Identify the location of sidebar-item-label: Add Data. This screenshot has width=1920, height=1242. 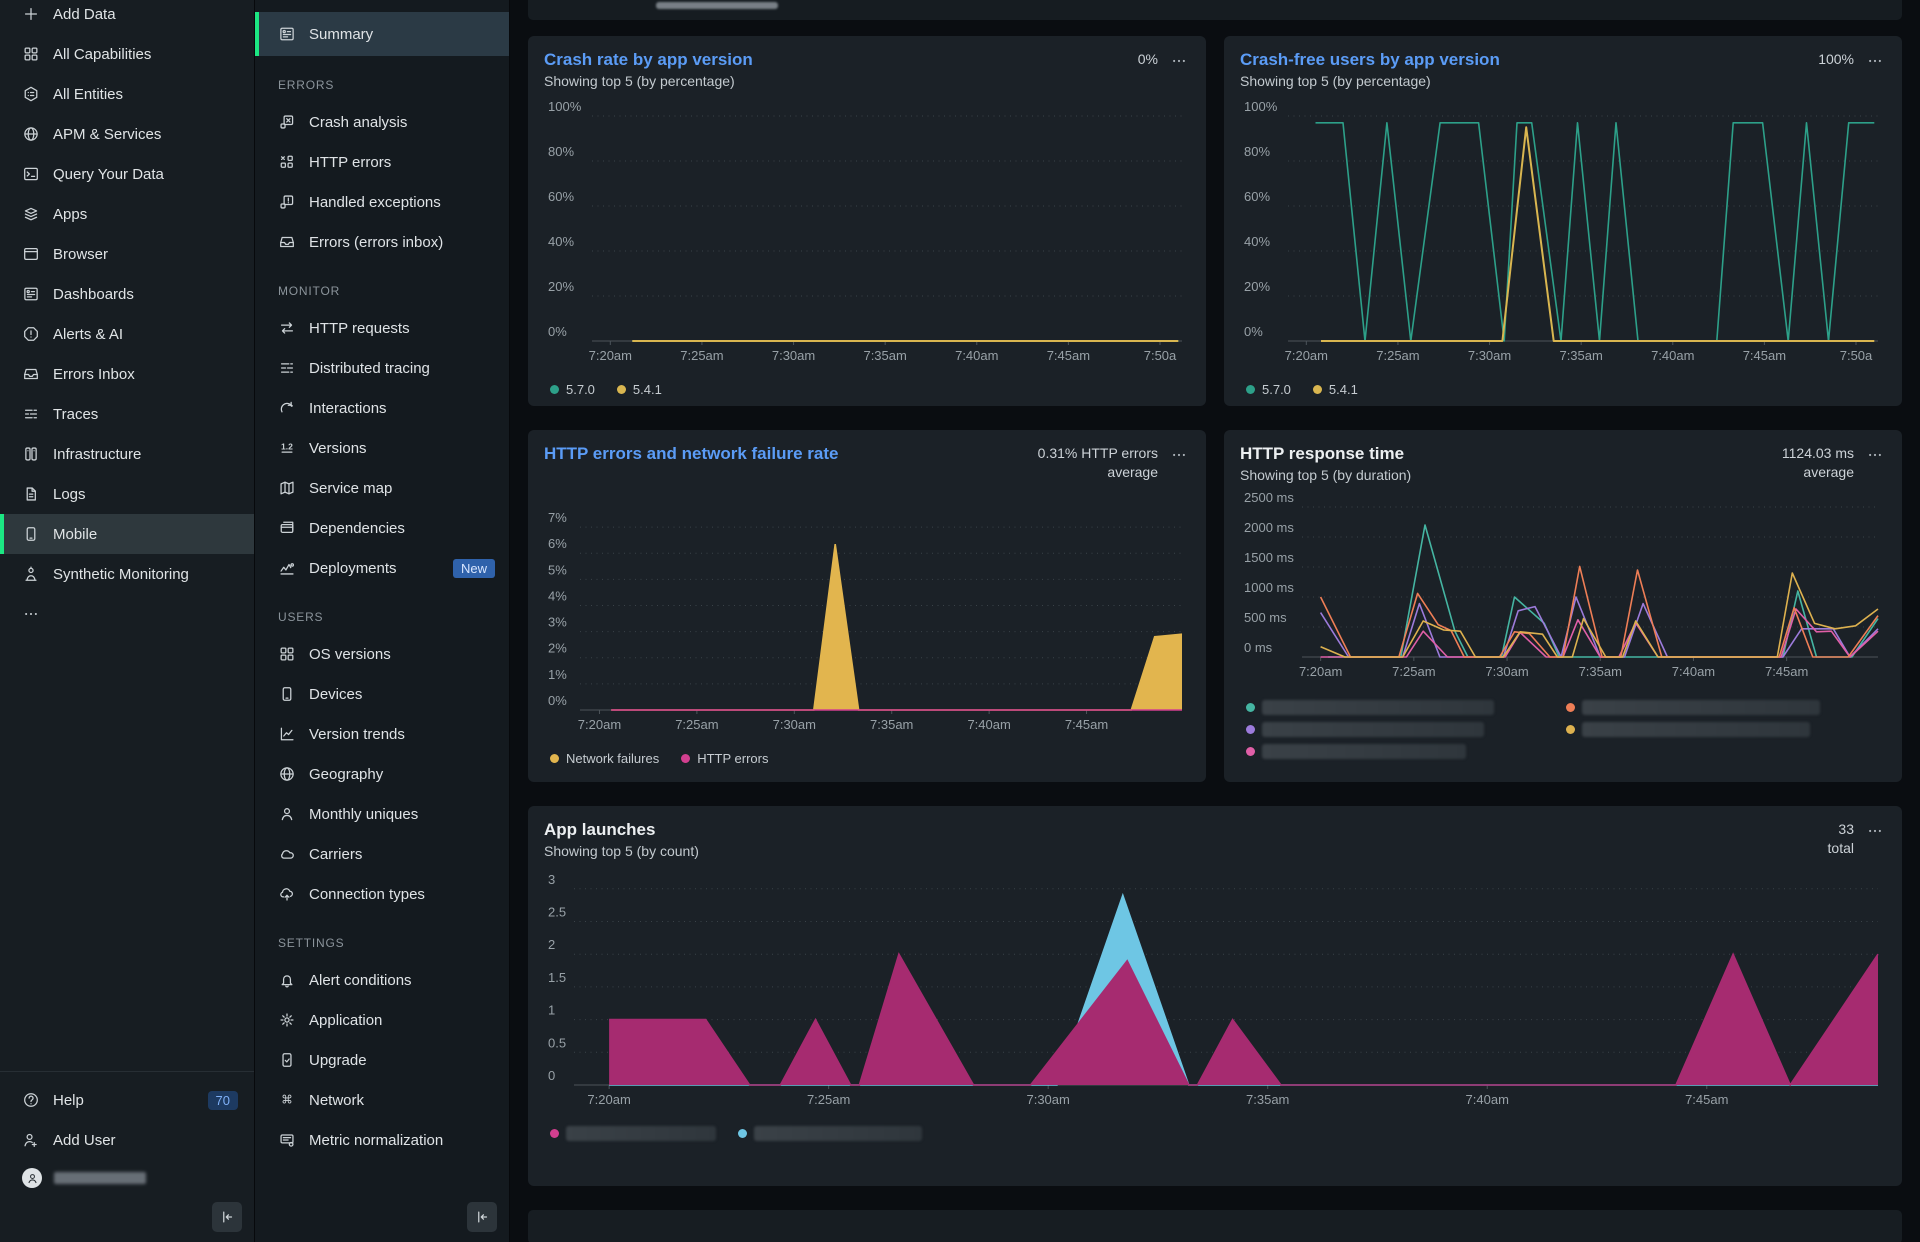
(84, 14).